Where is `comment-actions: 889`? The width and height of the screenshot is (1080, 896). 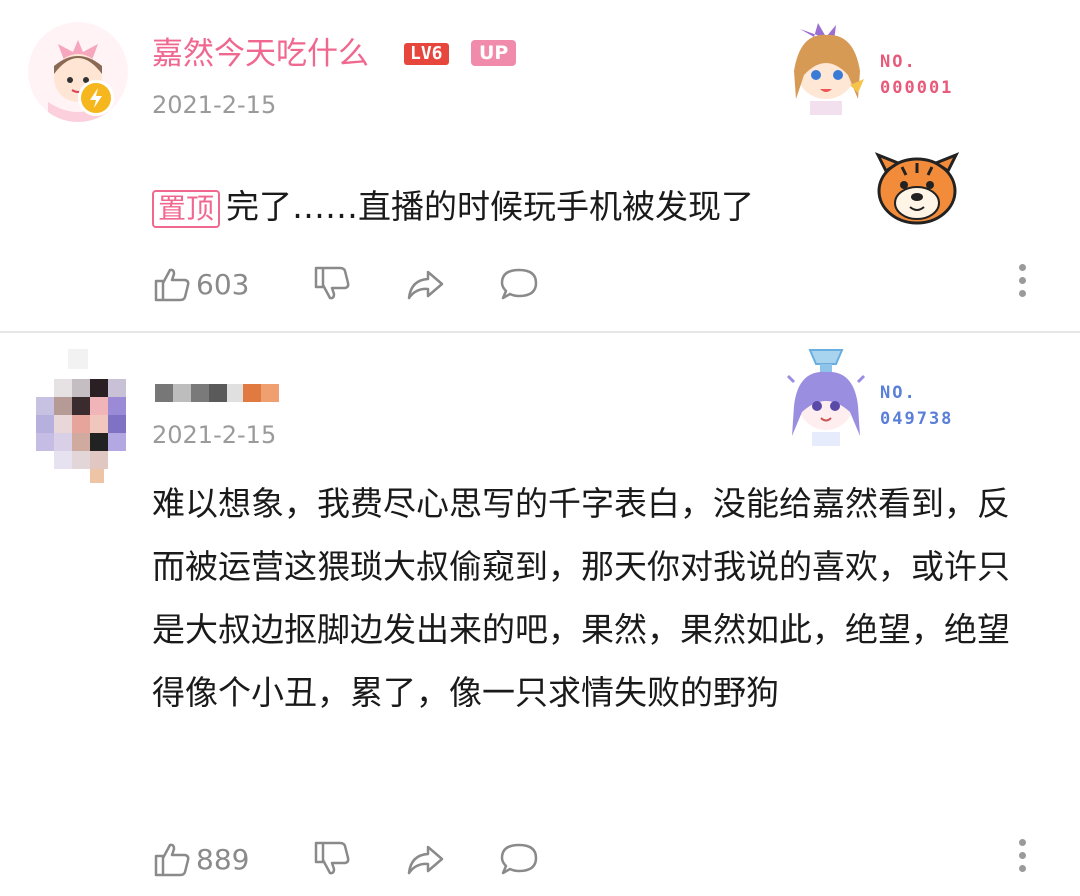
comment-actions: 889 is located at coordinates (602, 859).